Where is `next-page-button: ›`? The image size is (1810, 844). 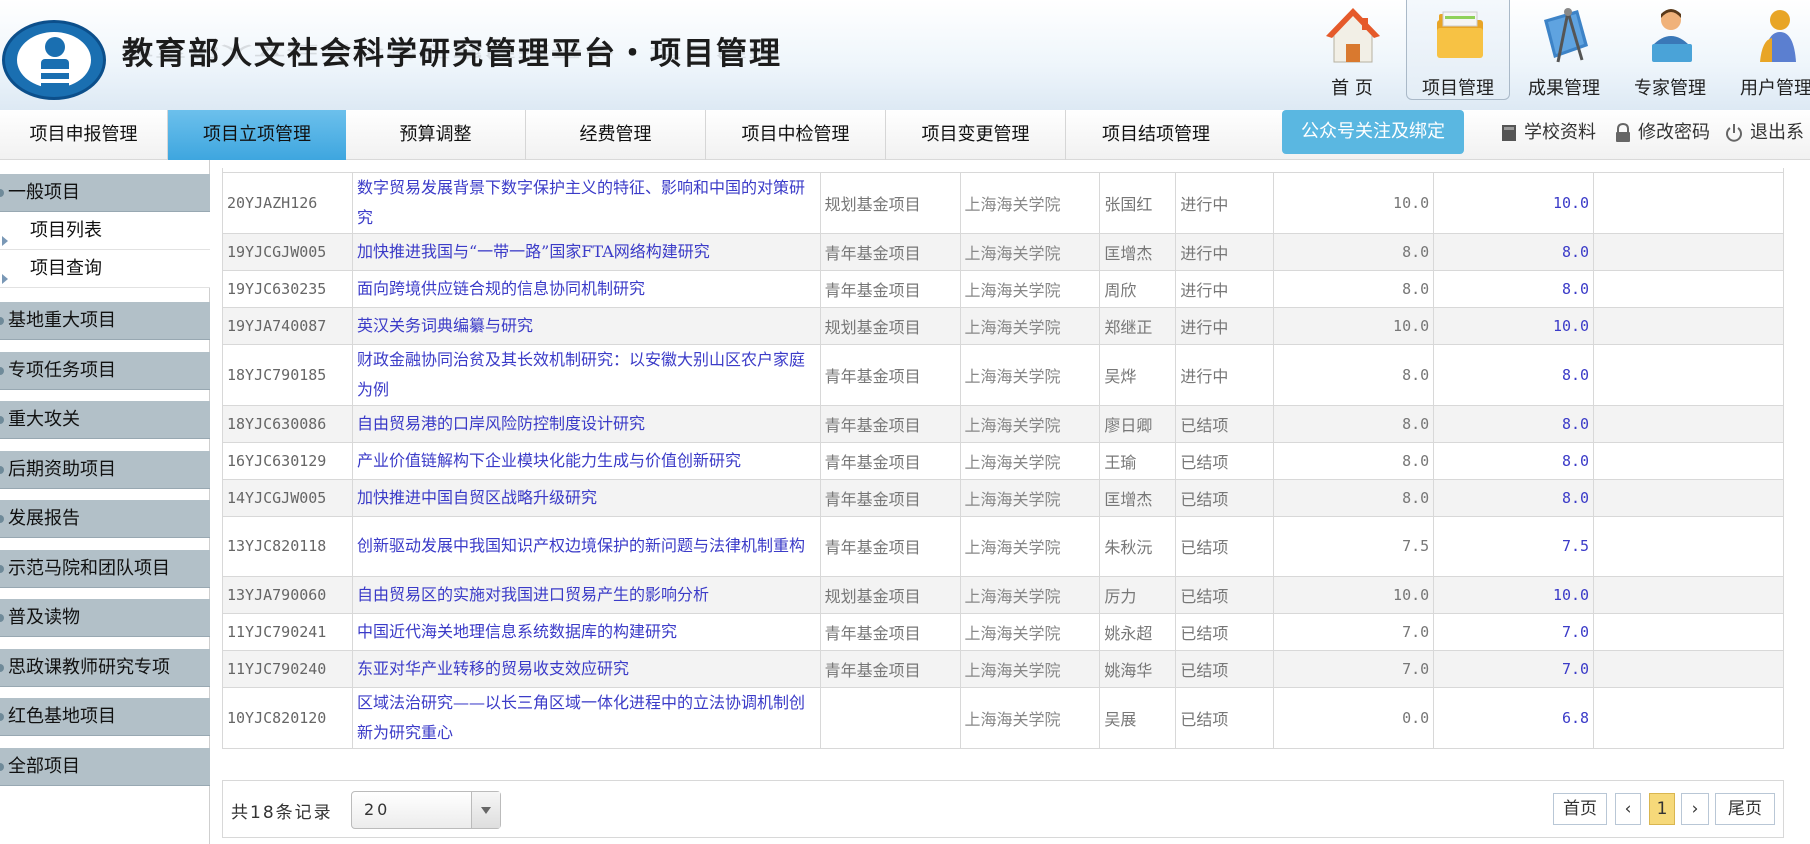
next-page-button: › is located at coordinates (1695, 809).